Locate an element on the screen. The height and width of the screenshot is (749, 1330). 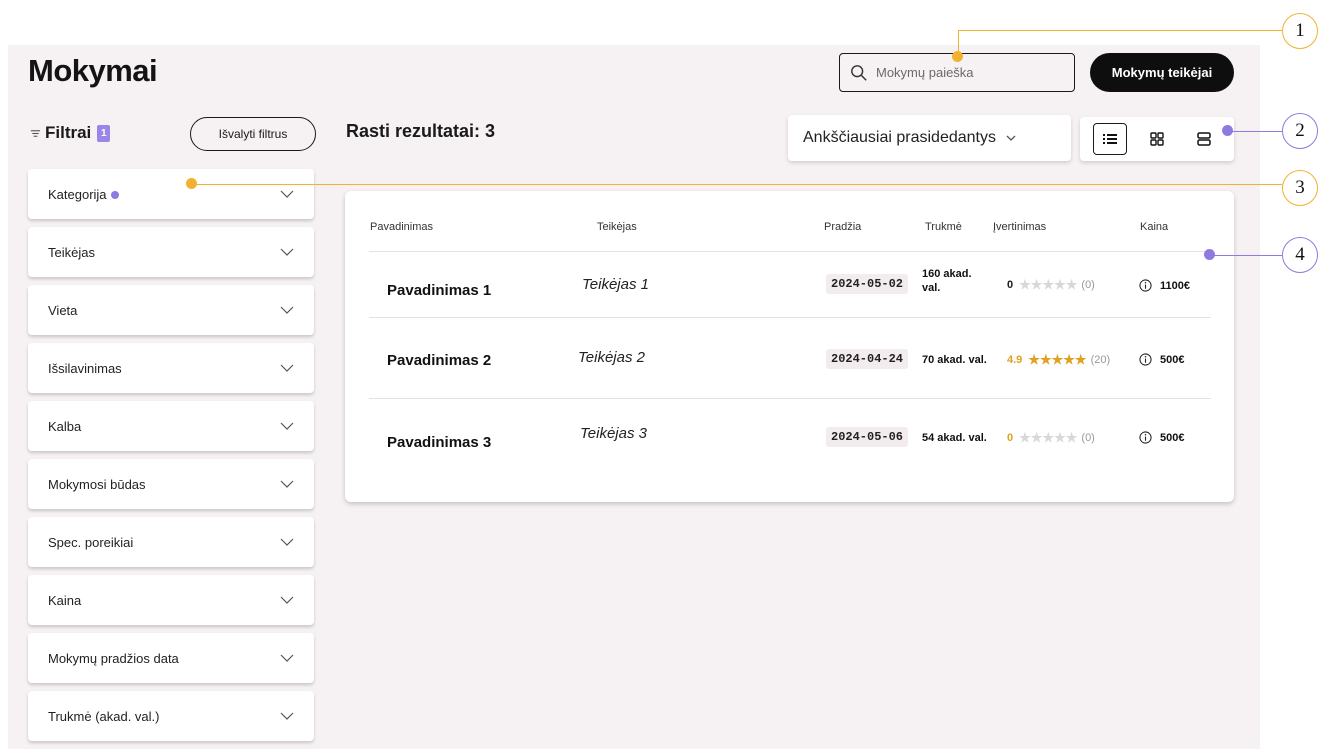
course-provider: Teikėjas 3 is located at coordinates (613, 433).